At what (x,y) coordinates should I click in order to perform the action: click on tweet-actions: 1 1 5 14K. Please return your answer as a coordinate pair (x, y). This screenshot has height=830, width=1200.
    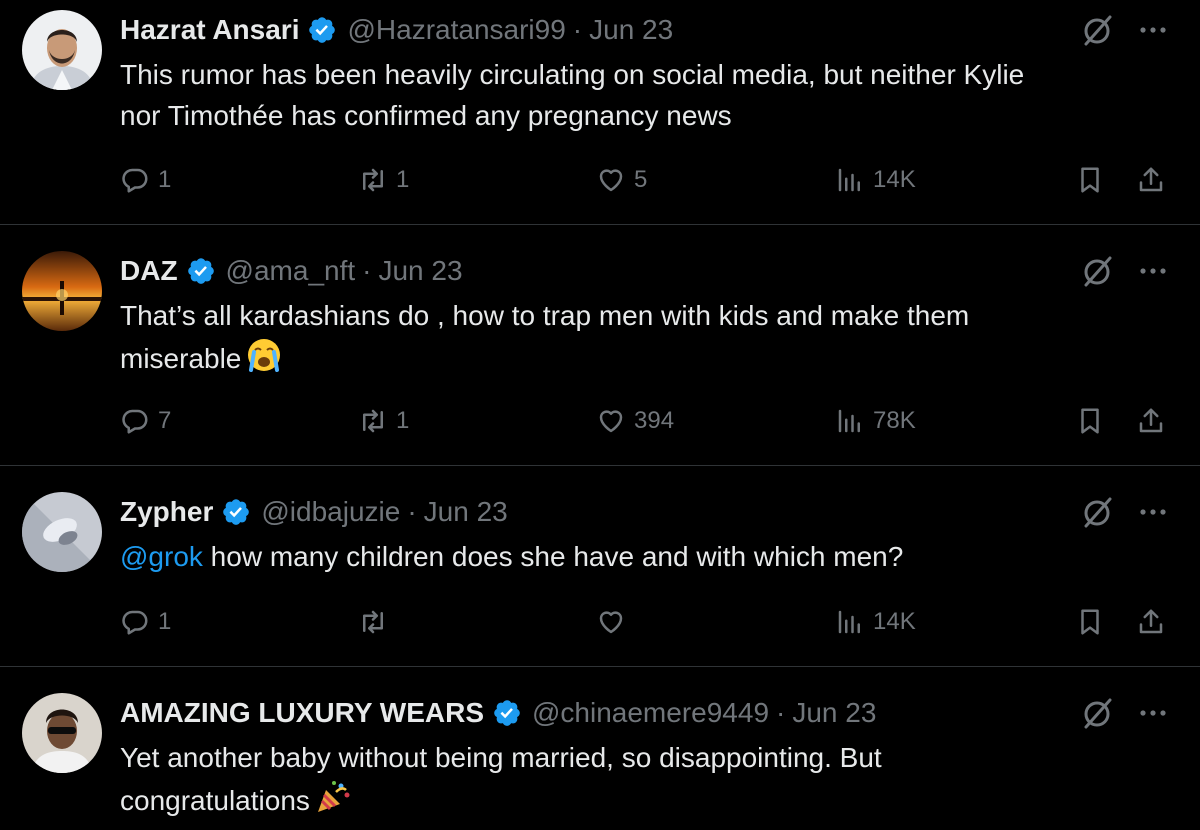
    Looking at the image, I should click on (600, 180).